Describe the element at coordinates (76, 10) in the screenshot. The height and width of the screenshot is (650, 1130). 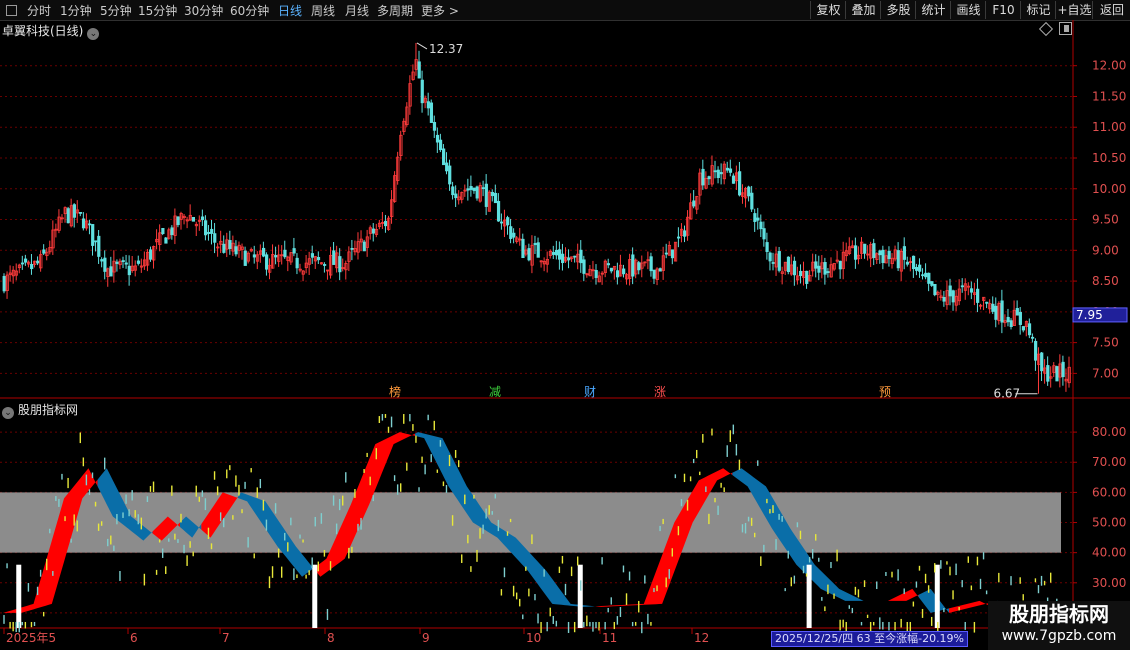
I see `period-tab: 1分钟` at that location.